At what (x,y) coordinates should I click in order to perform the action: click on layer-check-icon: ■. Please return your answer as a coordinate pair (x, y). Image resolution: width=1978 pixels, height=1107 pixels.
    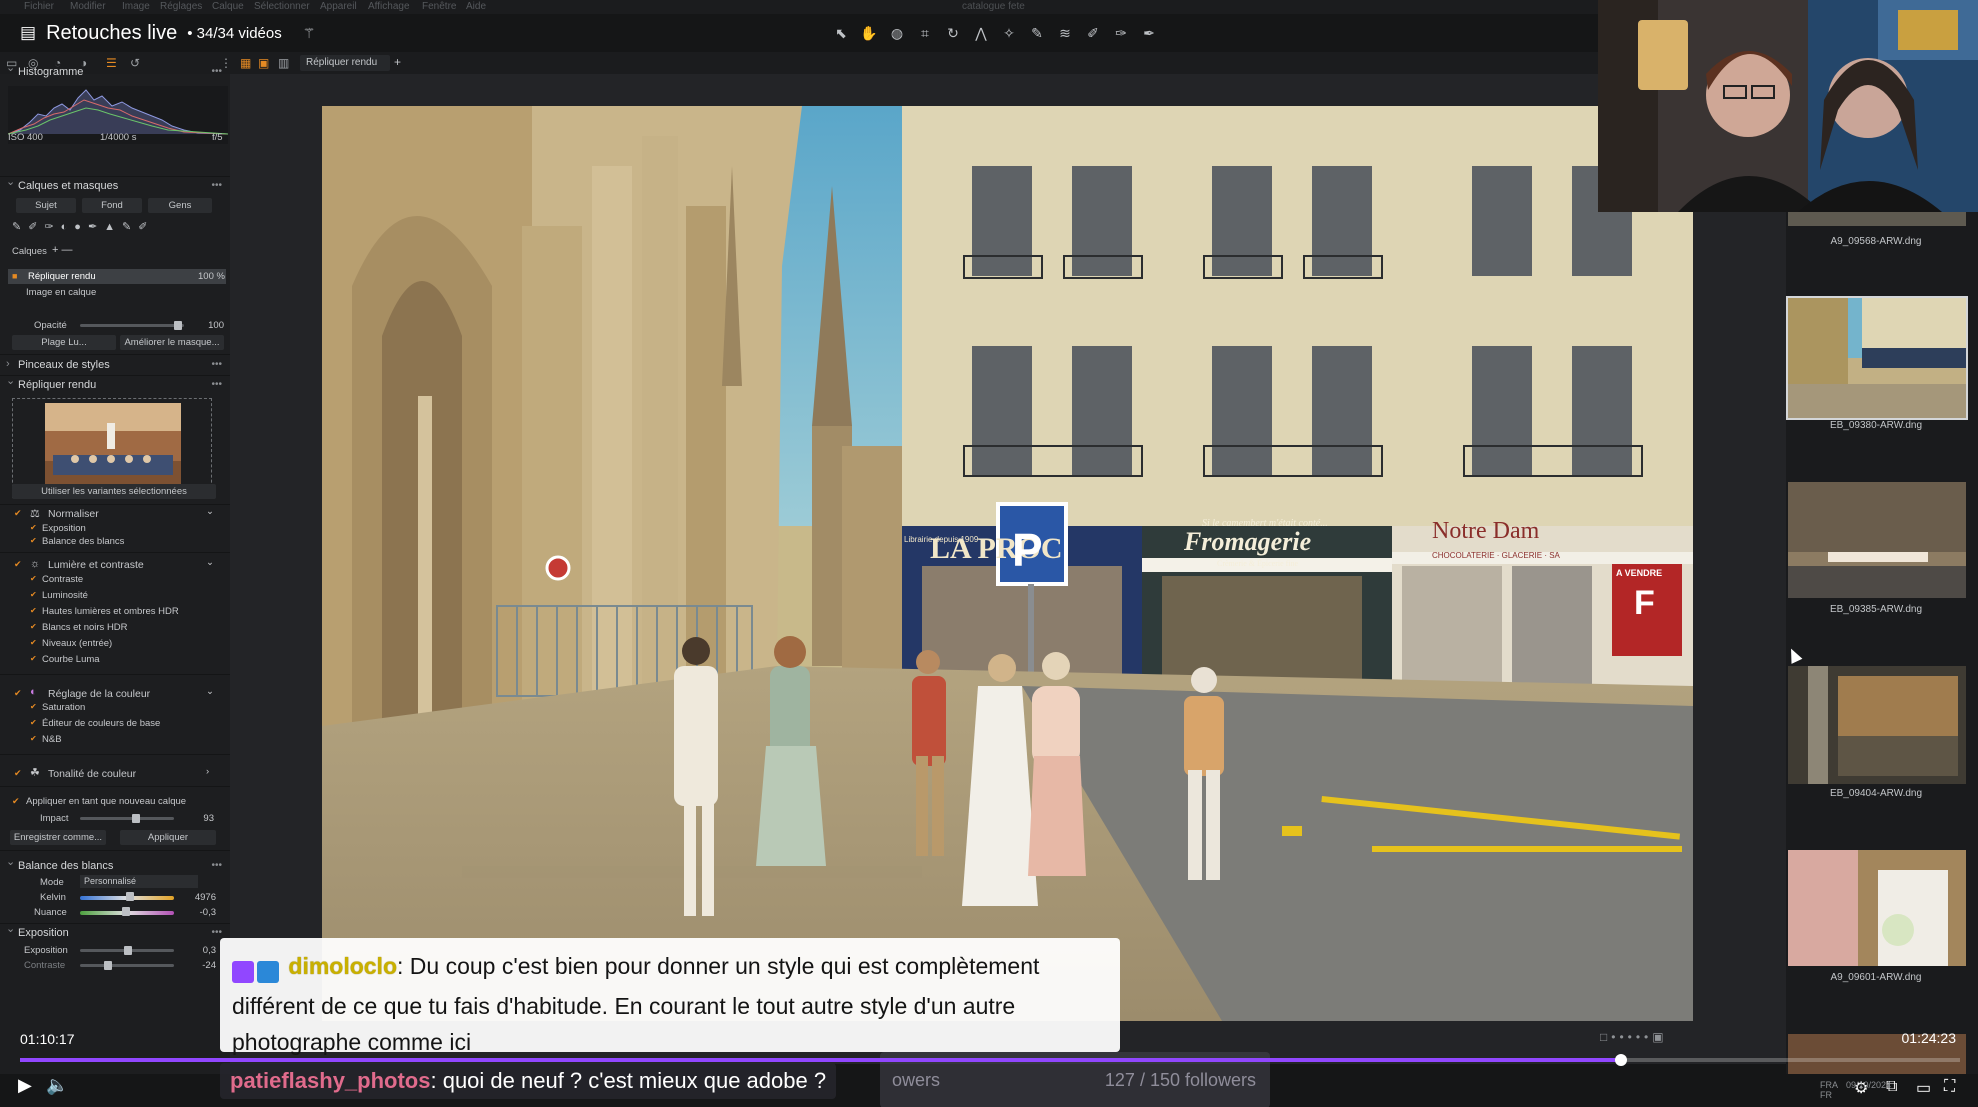
    Looking at the image, I should click on (14, 276).